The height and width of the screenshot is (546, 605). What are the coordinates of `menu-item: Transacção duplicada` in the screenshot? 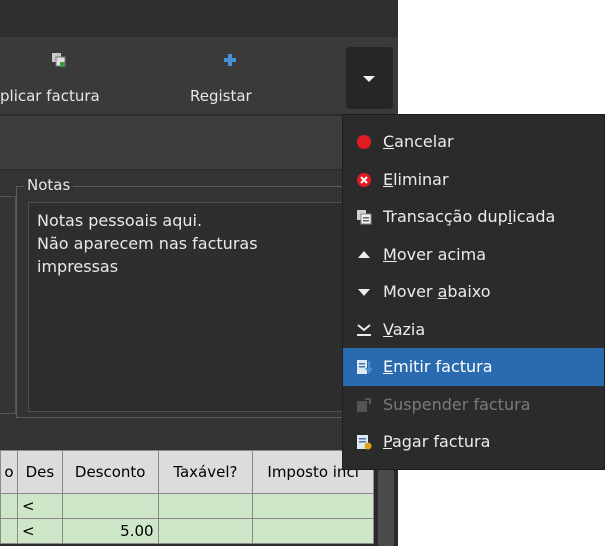 It's located at (473, 217).